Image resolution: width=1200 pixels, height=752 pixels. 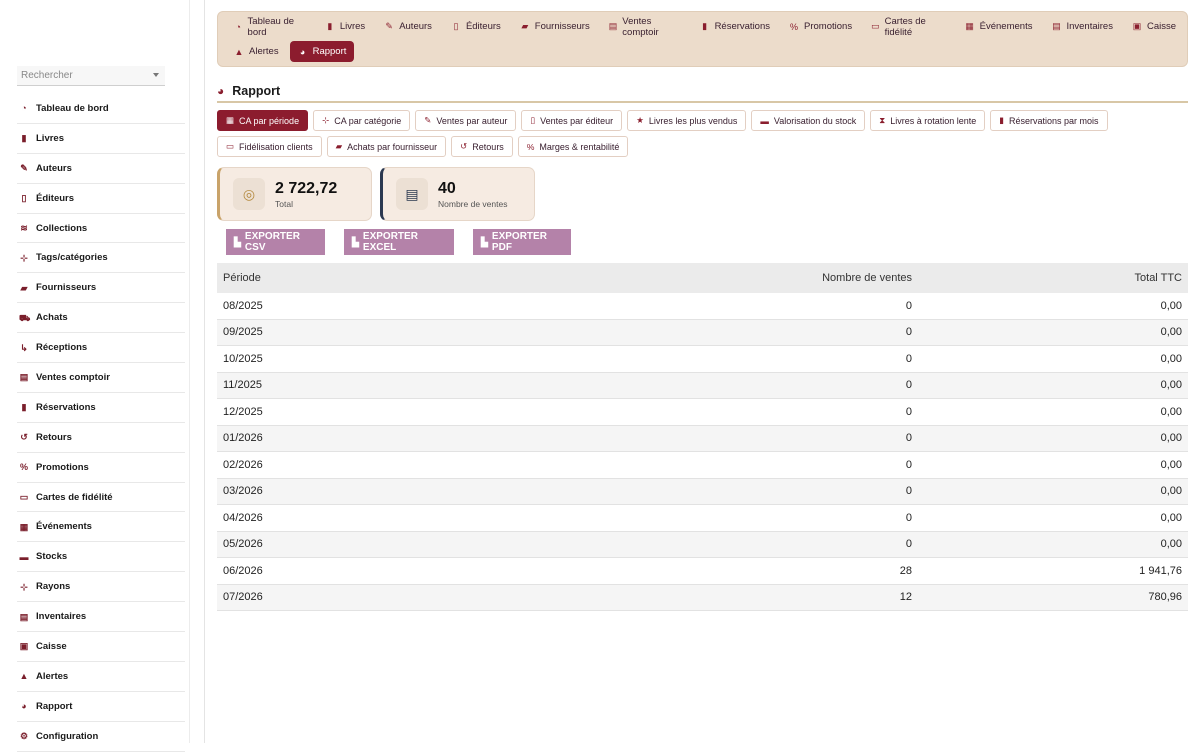 I want to click on id-card-icon: ▭, so click(x=875, y=26).